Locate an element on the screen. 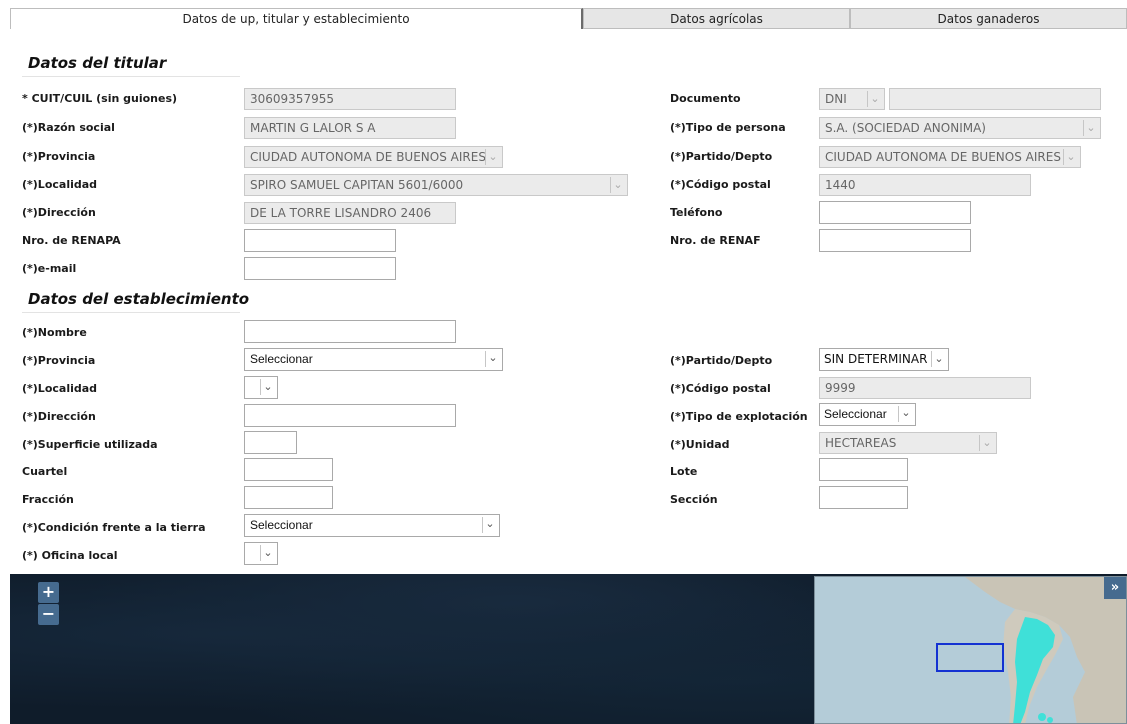  localidad-select: SPIRO SAMUEL CAPITAN 5601/6000 ⌄ is located at coordinates (436, 185).